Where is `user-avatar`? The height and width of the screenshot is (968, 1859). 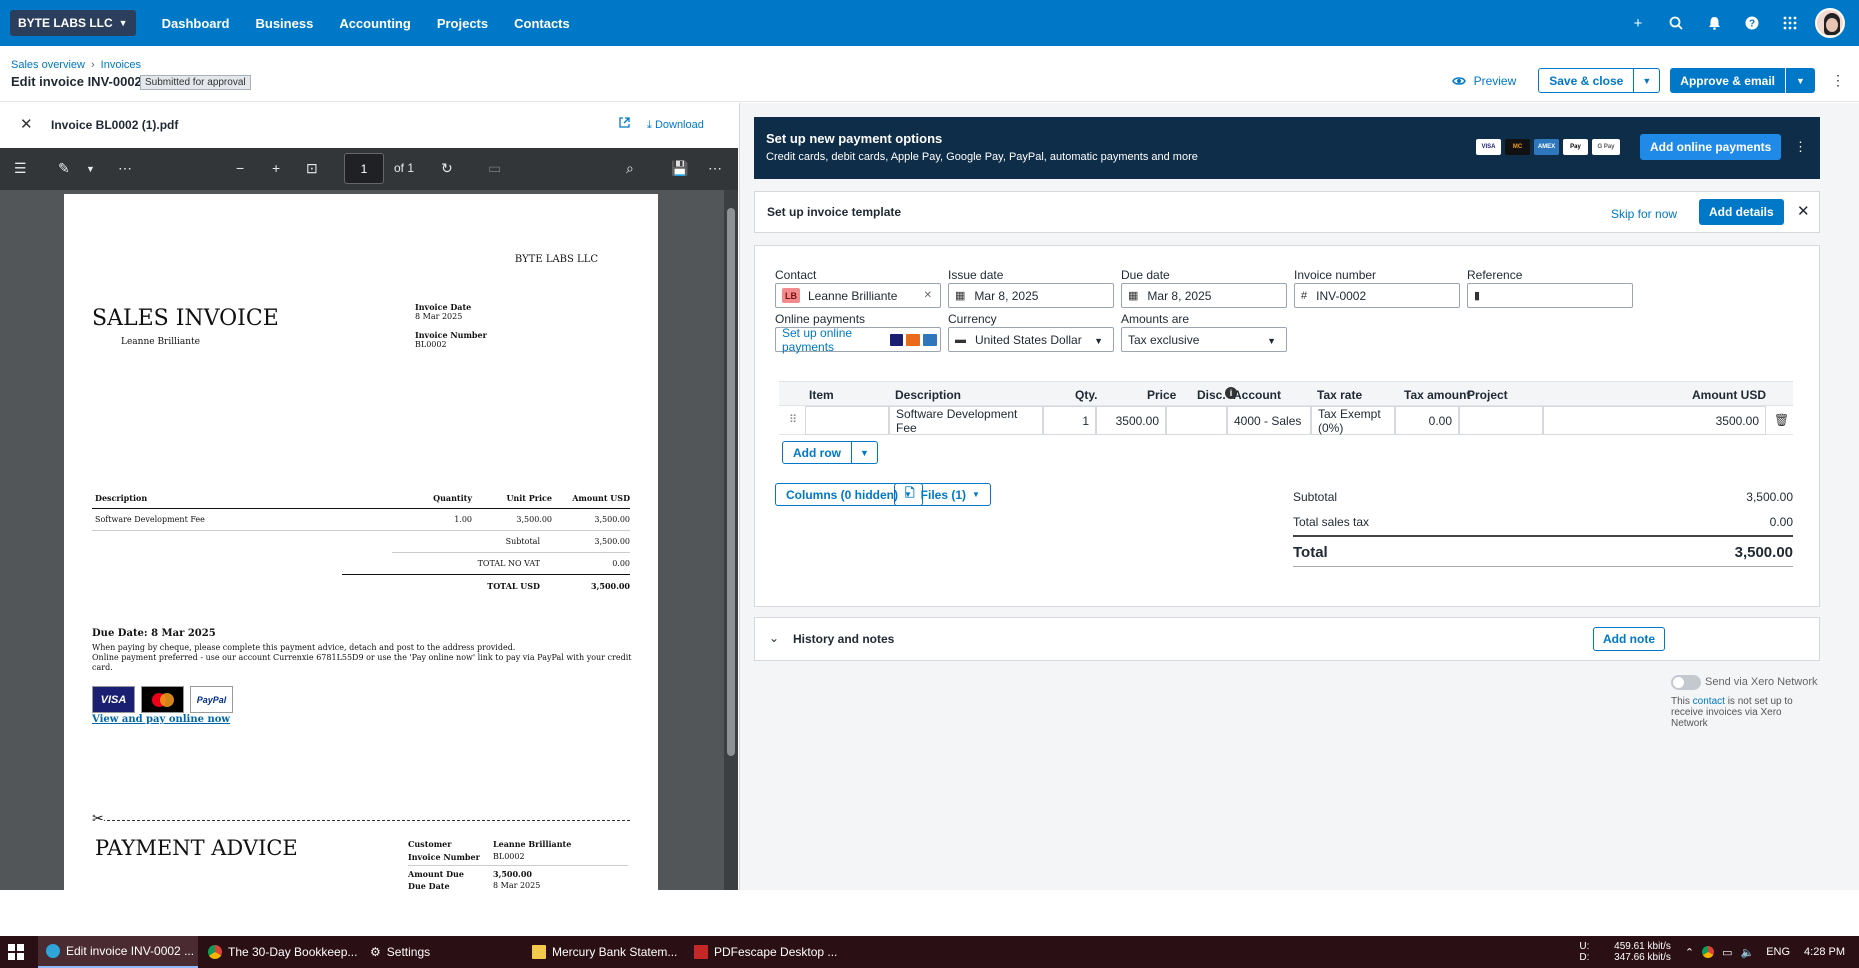
user-avatar is located at coordinates (1830, 23).